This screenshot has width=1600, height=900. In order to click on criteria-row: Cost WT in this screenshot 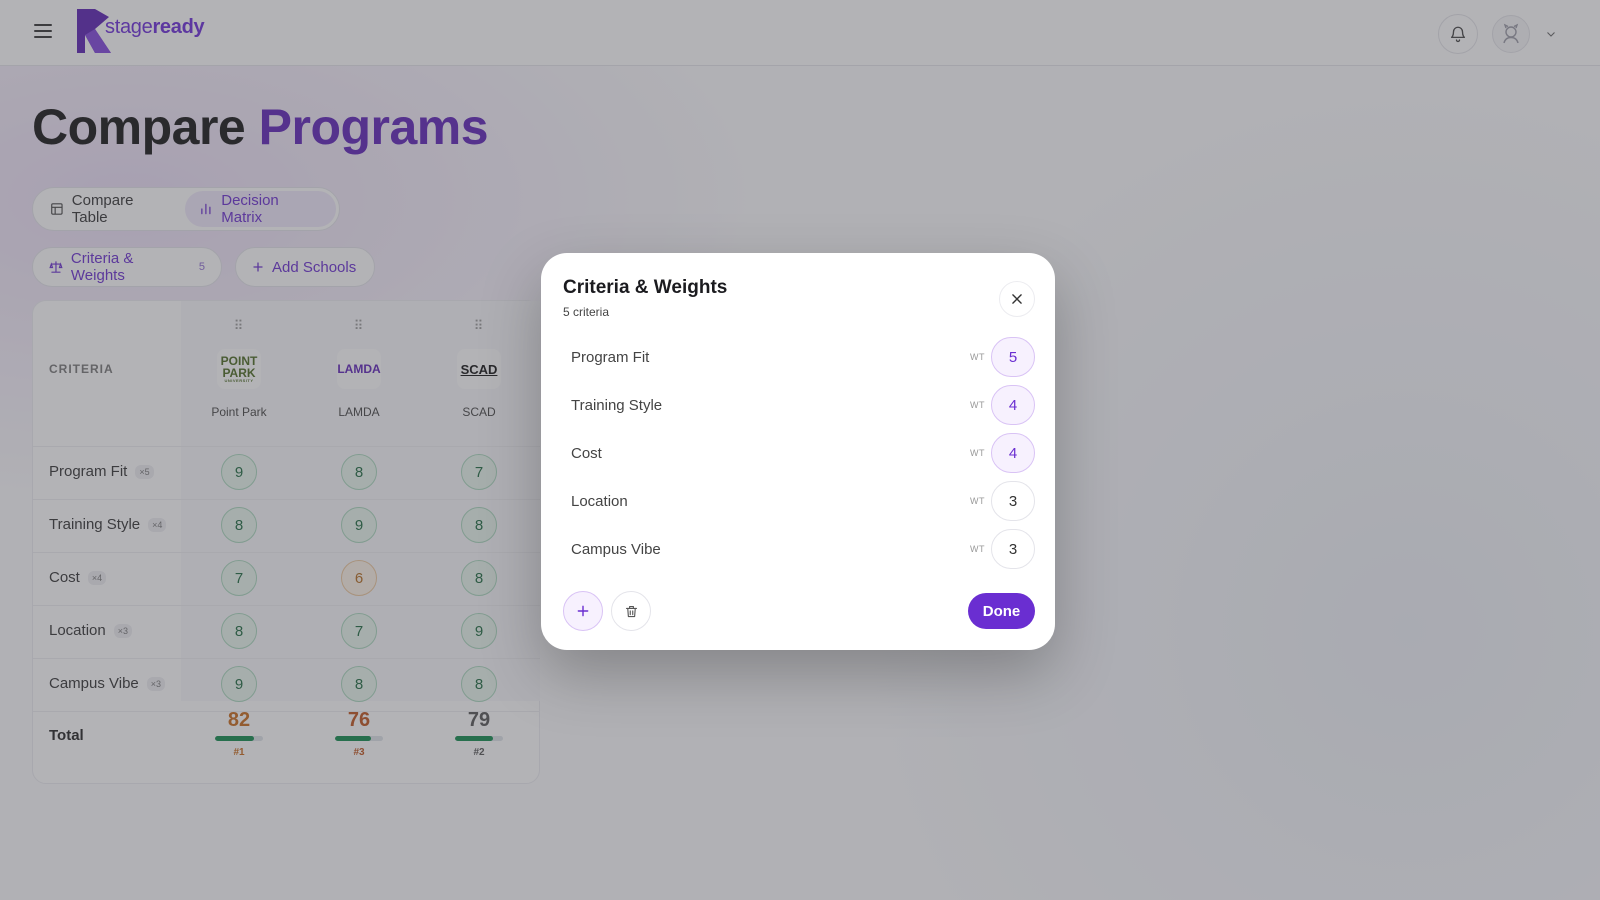, I will do `click(799, 453)`.